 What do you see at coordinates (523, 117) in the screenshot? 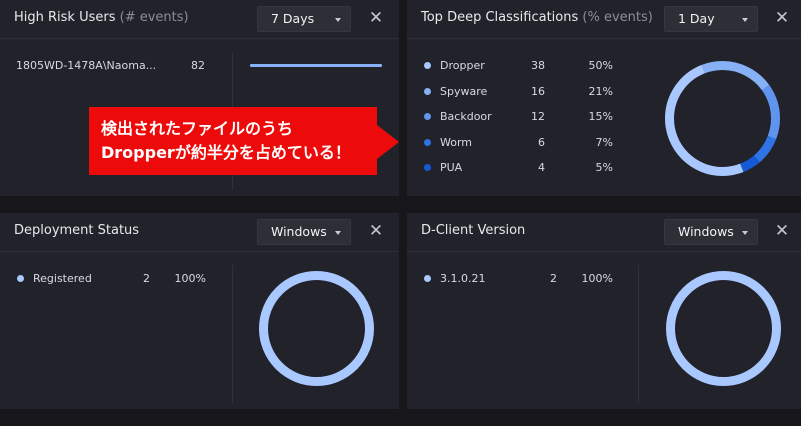
I see `list-item: Backdoor 12 15%` at bounding box center [523, 117].